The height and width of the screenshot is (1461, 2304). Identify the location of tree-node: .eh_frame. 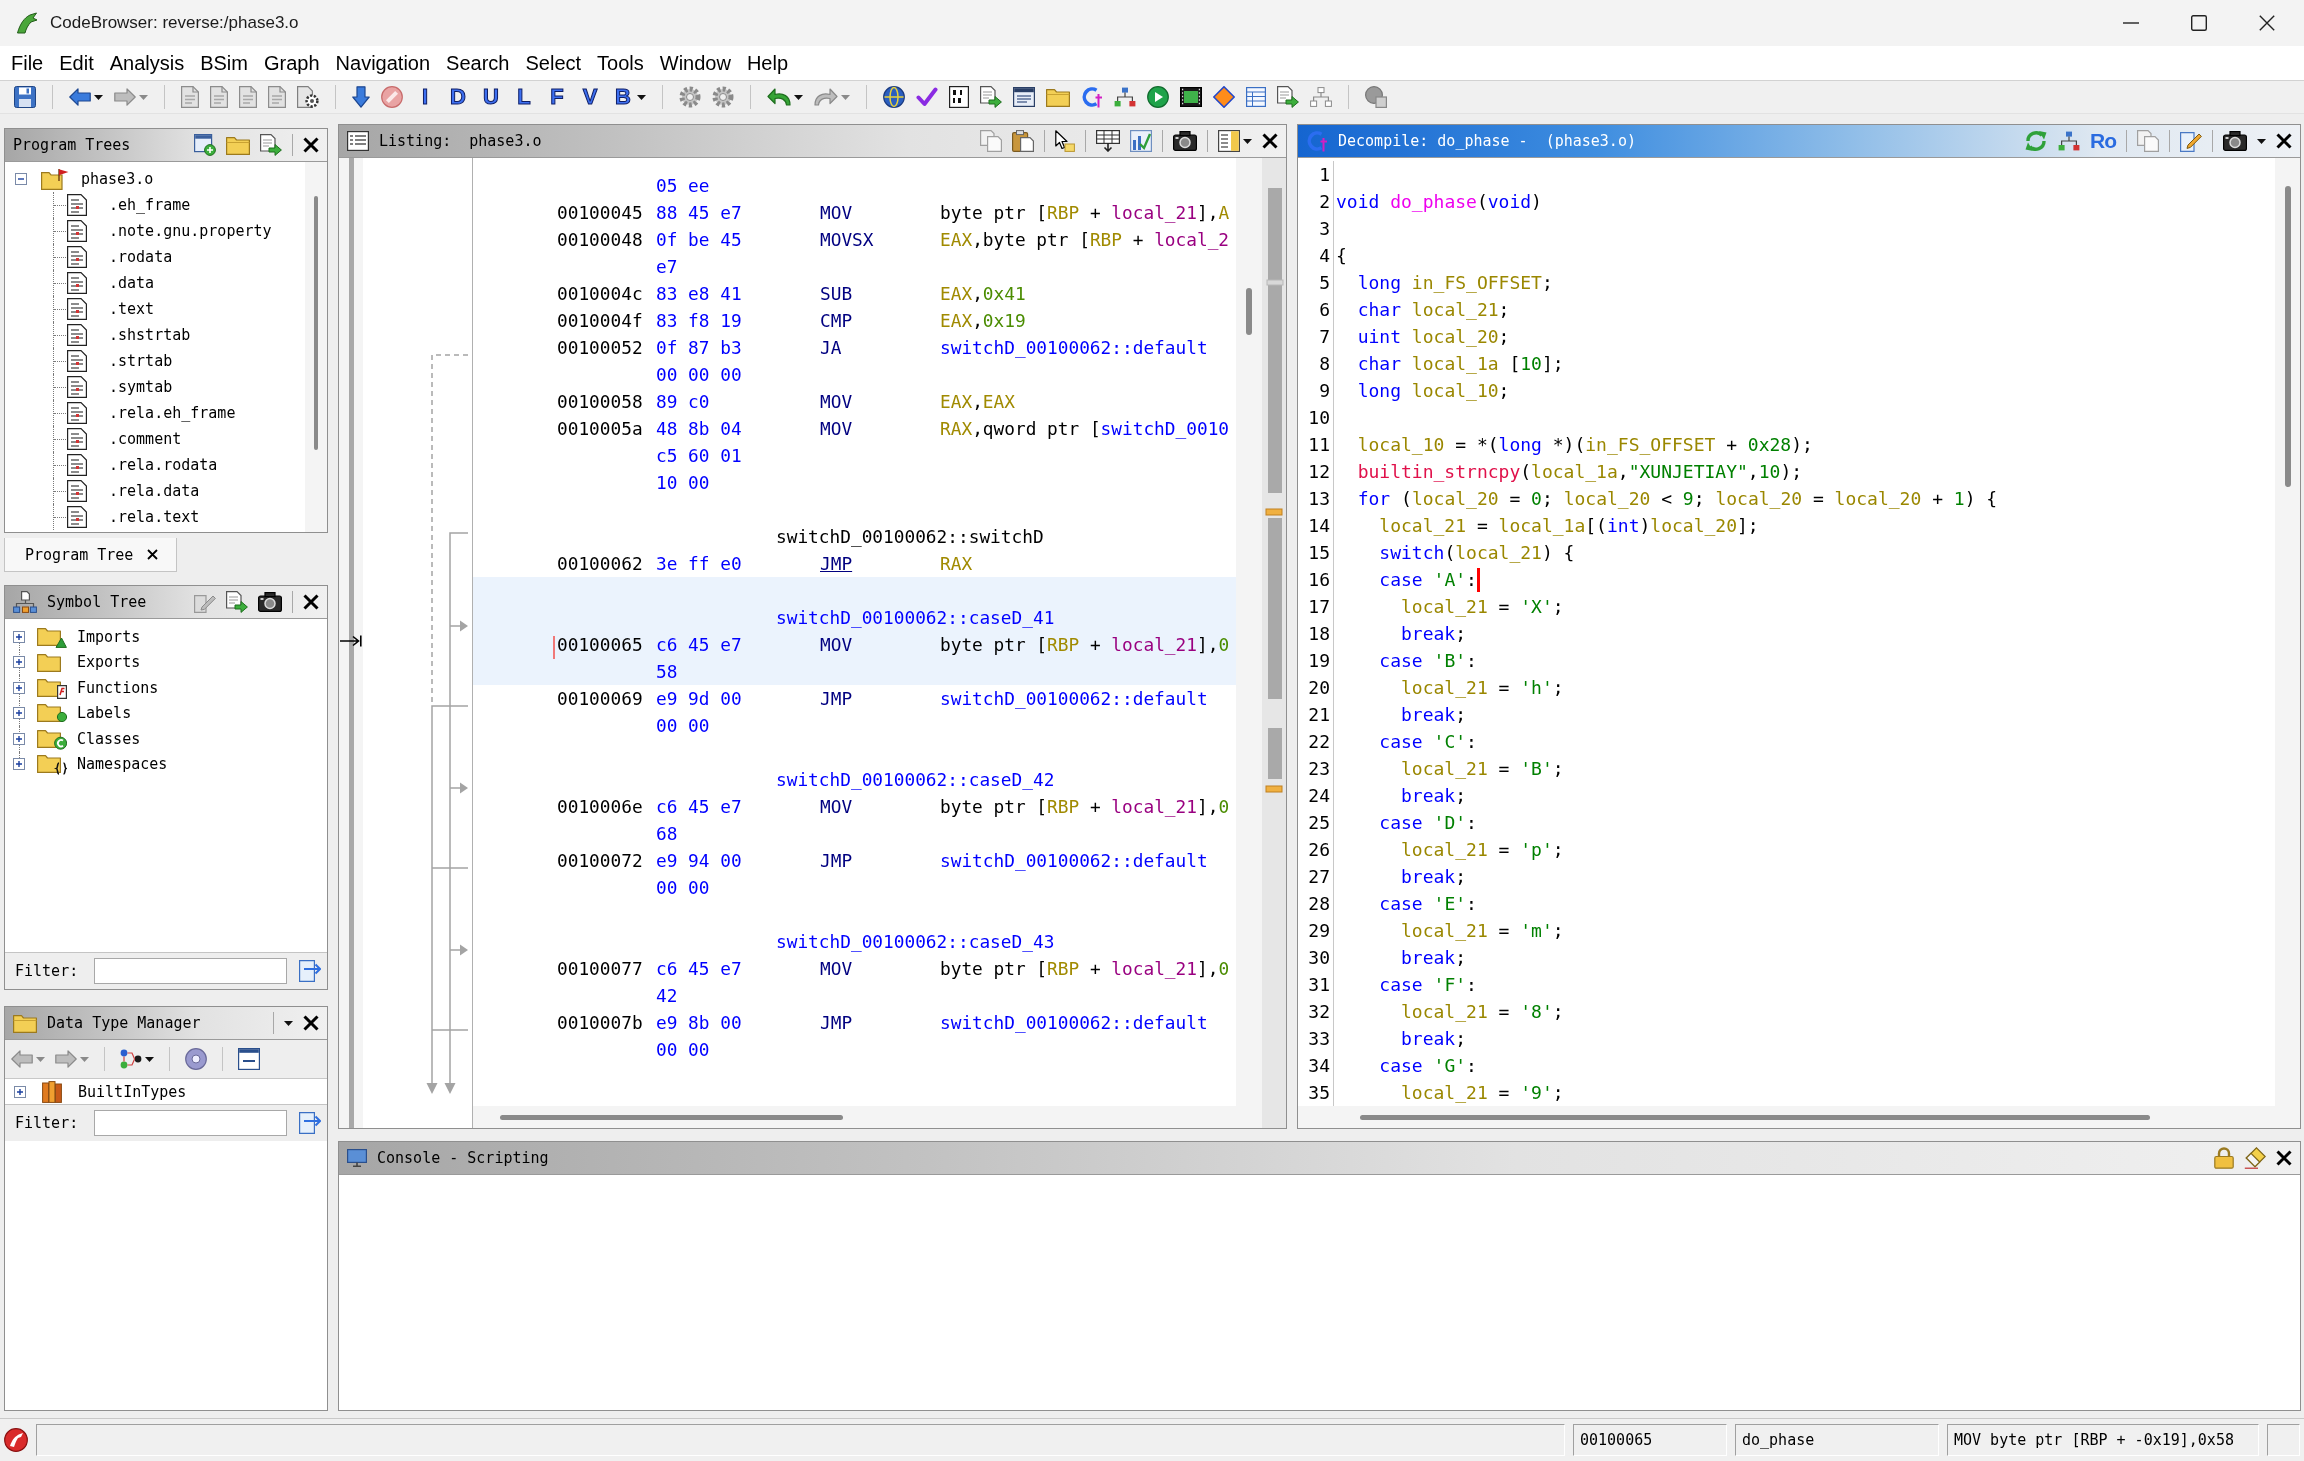
(150, 205).